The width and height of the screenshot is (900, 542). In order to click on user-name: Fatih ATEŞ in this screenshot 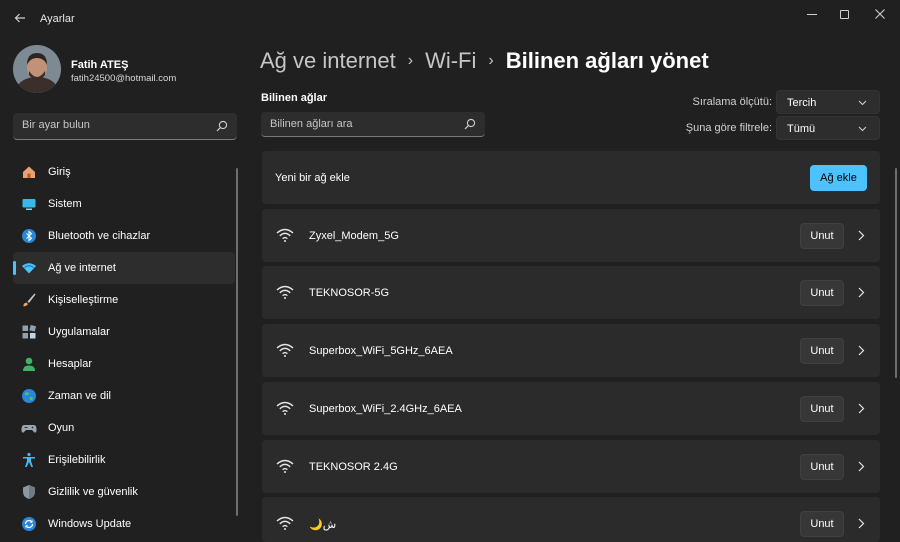, I will do `click(100, 65)`.